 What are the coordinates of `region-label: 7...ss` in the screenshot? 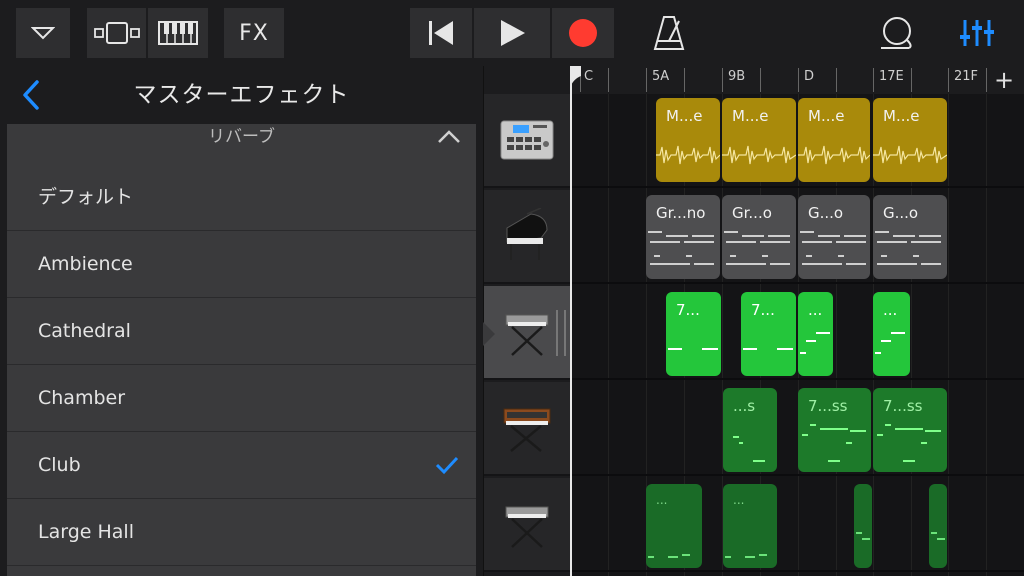 It's located at (828, 406).